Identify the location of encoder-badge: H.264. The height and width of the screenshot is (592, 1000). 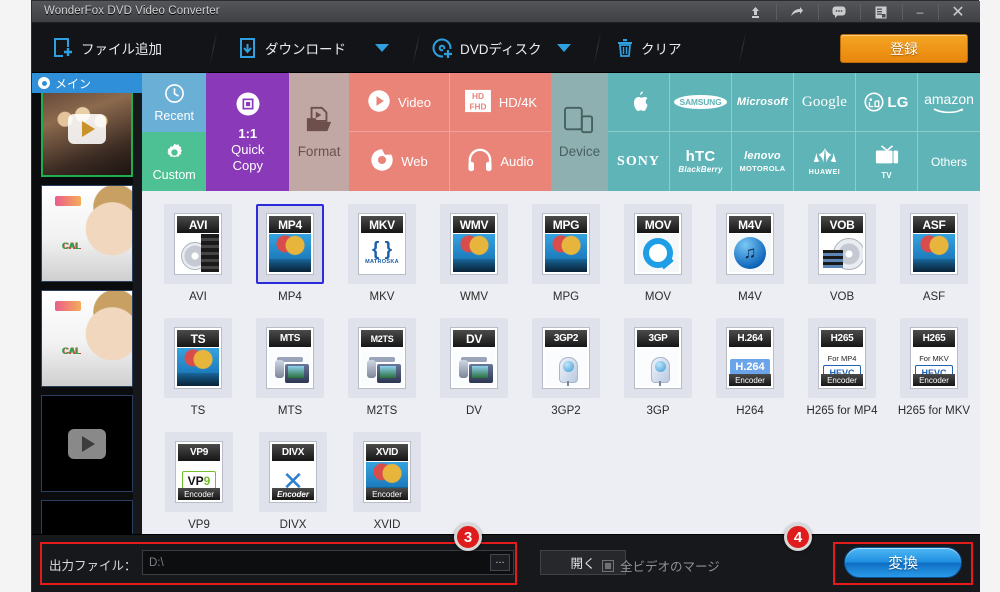
(750, 367).